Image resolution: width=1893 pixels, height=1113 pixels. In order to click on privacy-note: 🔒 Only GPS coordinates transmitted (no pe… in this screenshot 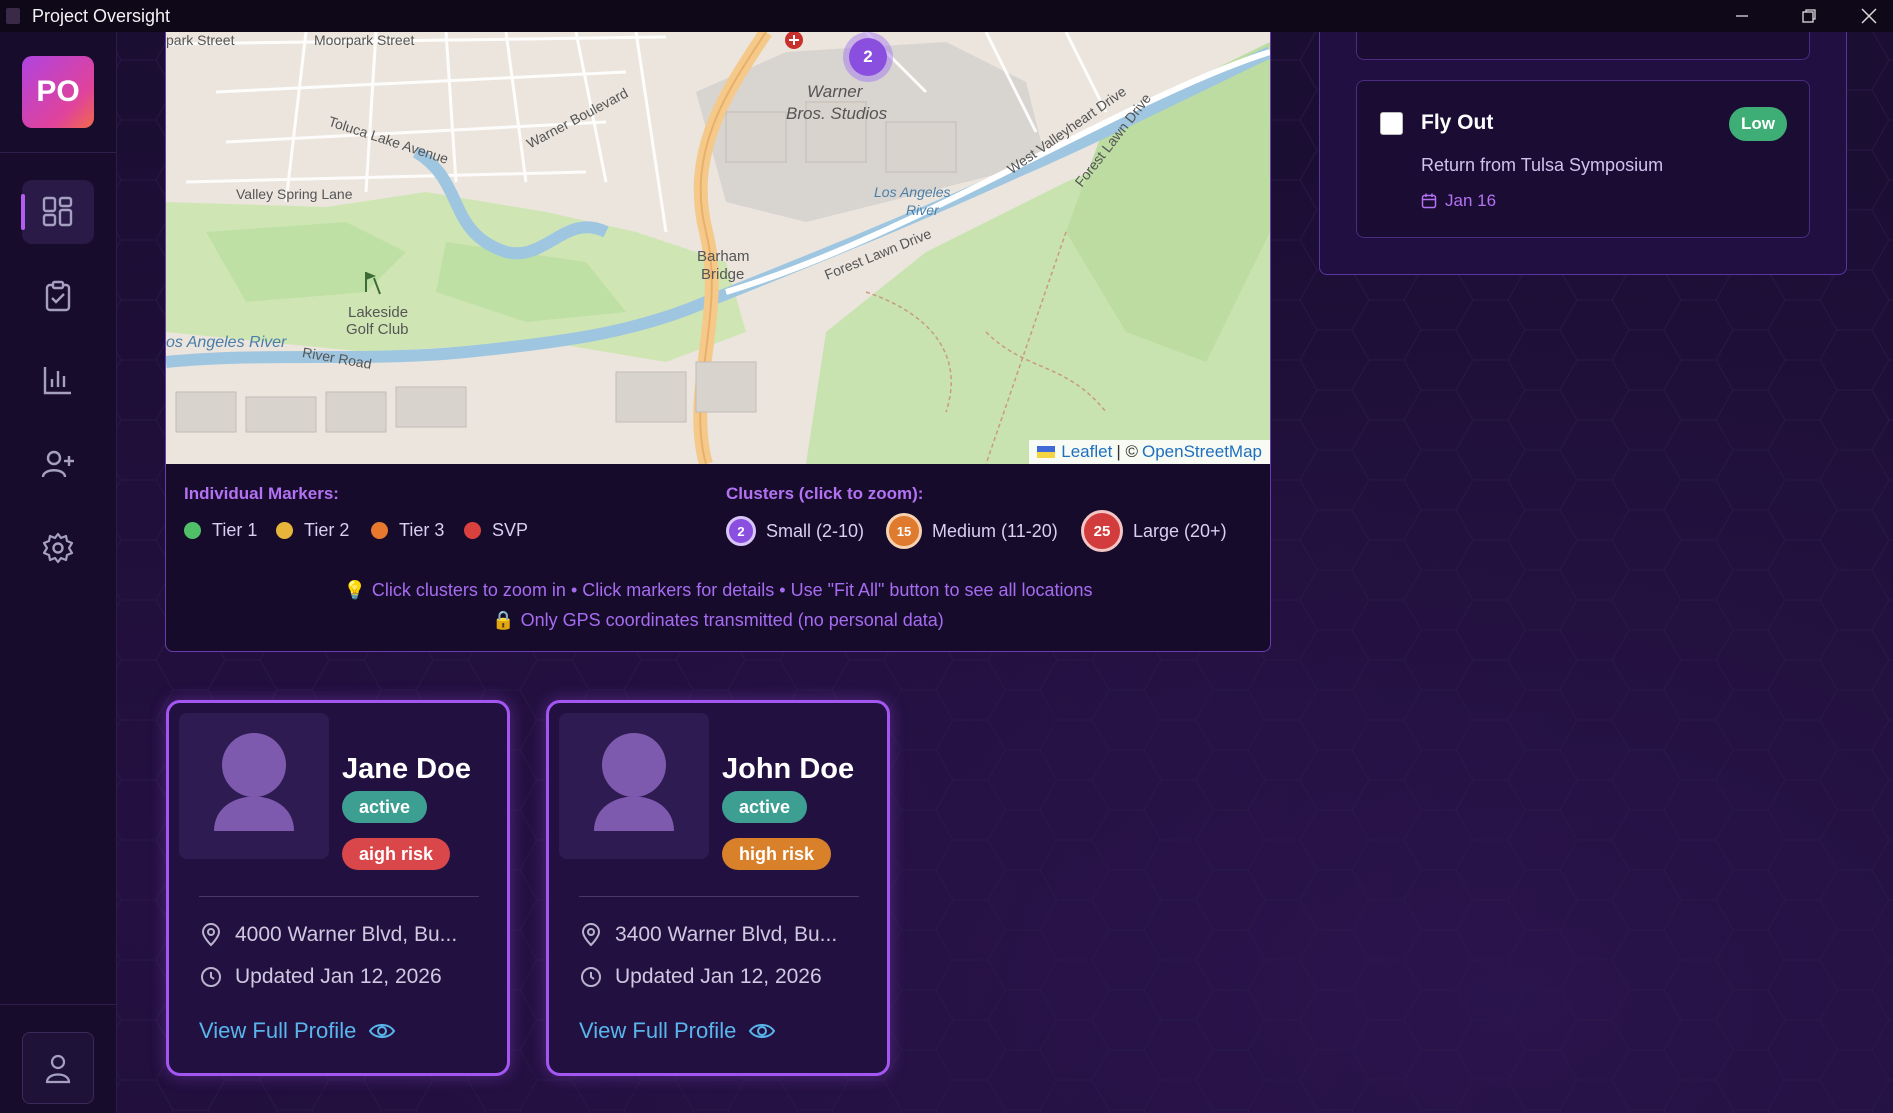, I will do `click(718, 620)`.